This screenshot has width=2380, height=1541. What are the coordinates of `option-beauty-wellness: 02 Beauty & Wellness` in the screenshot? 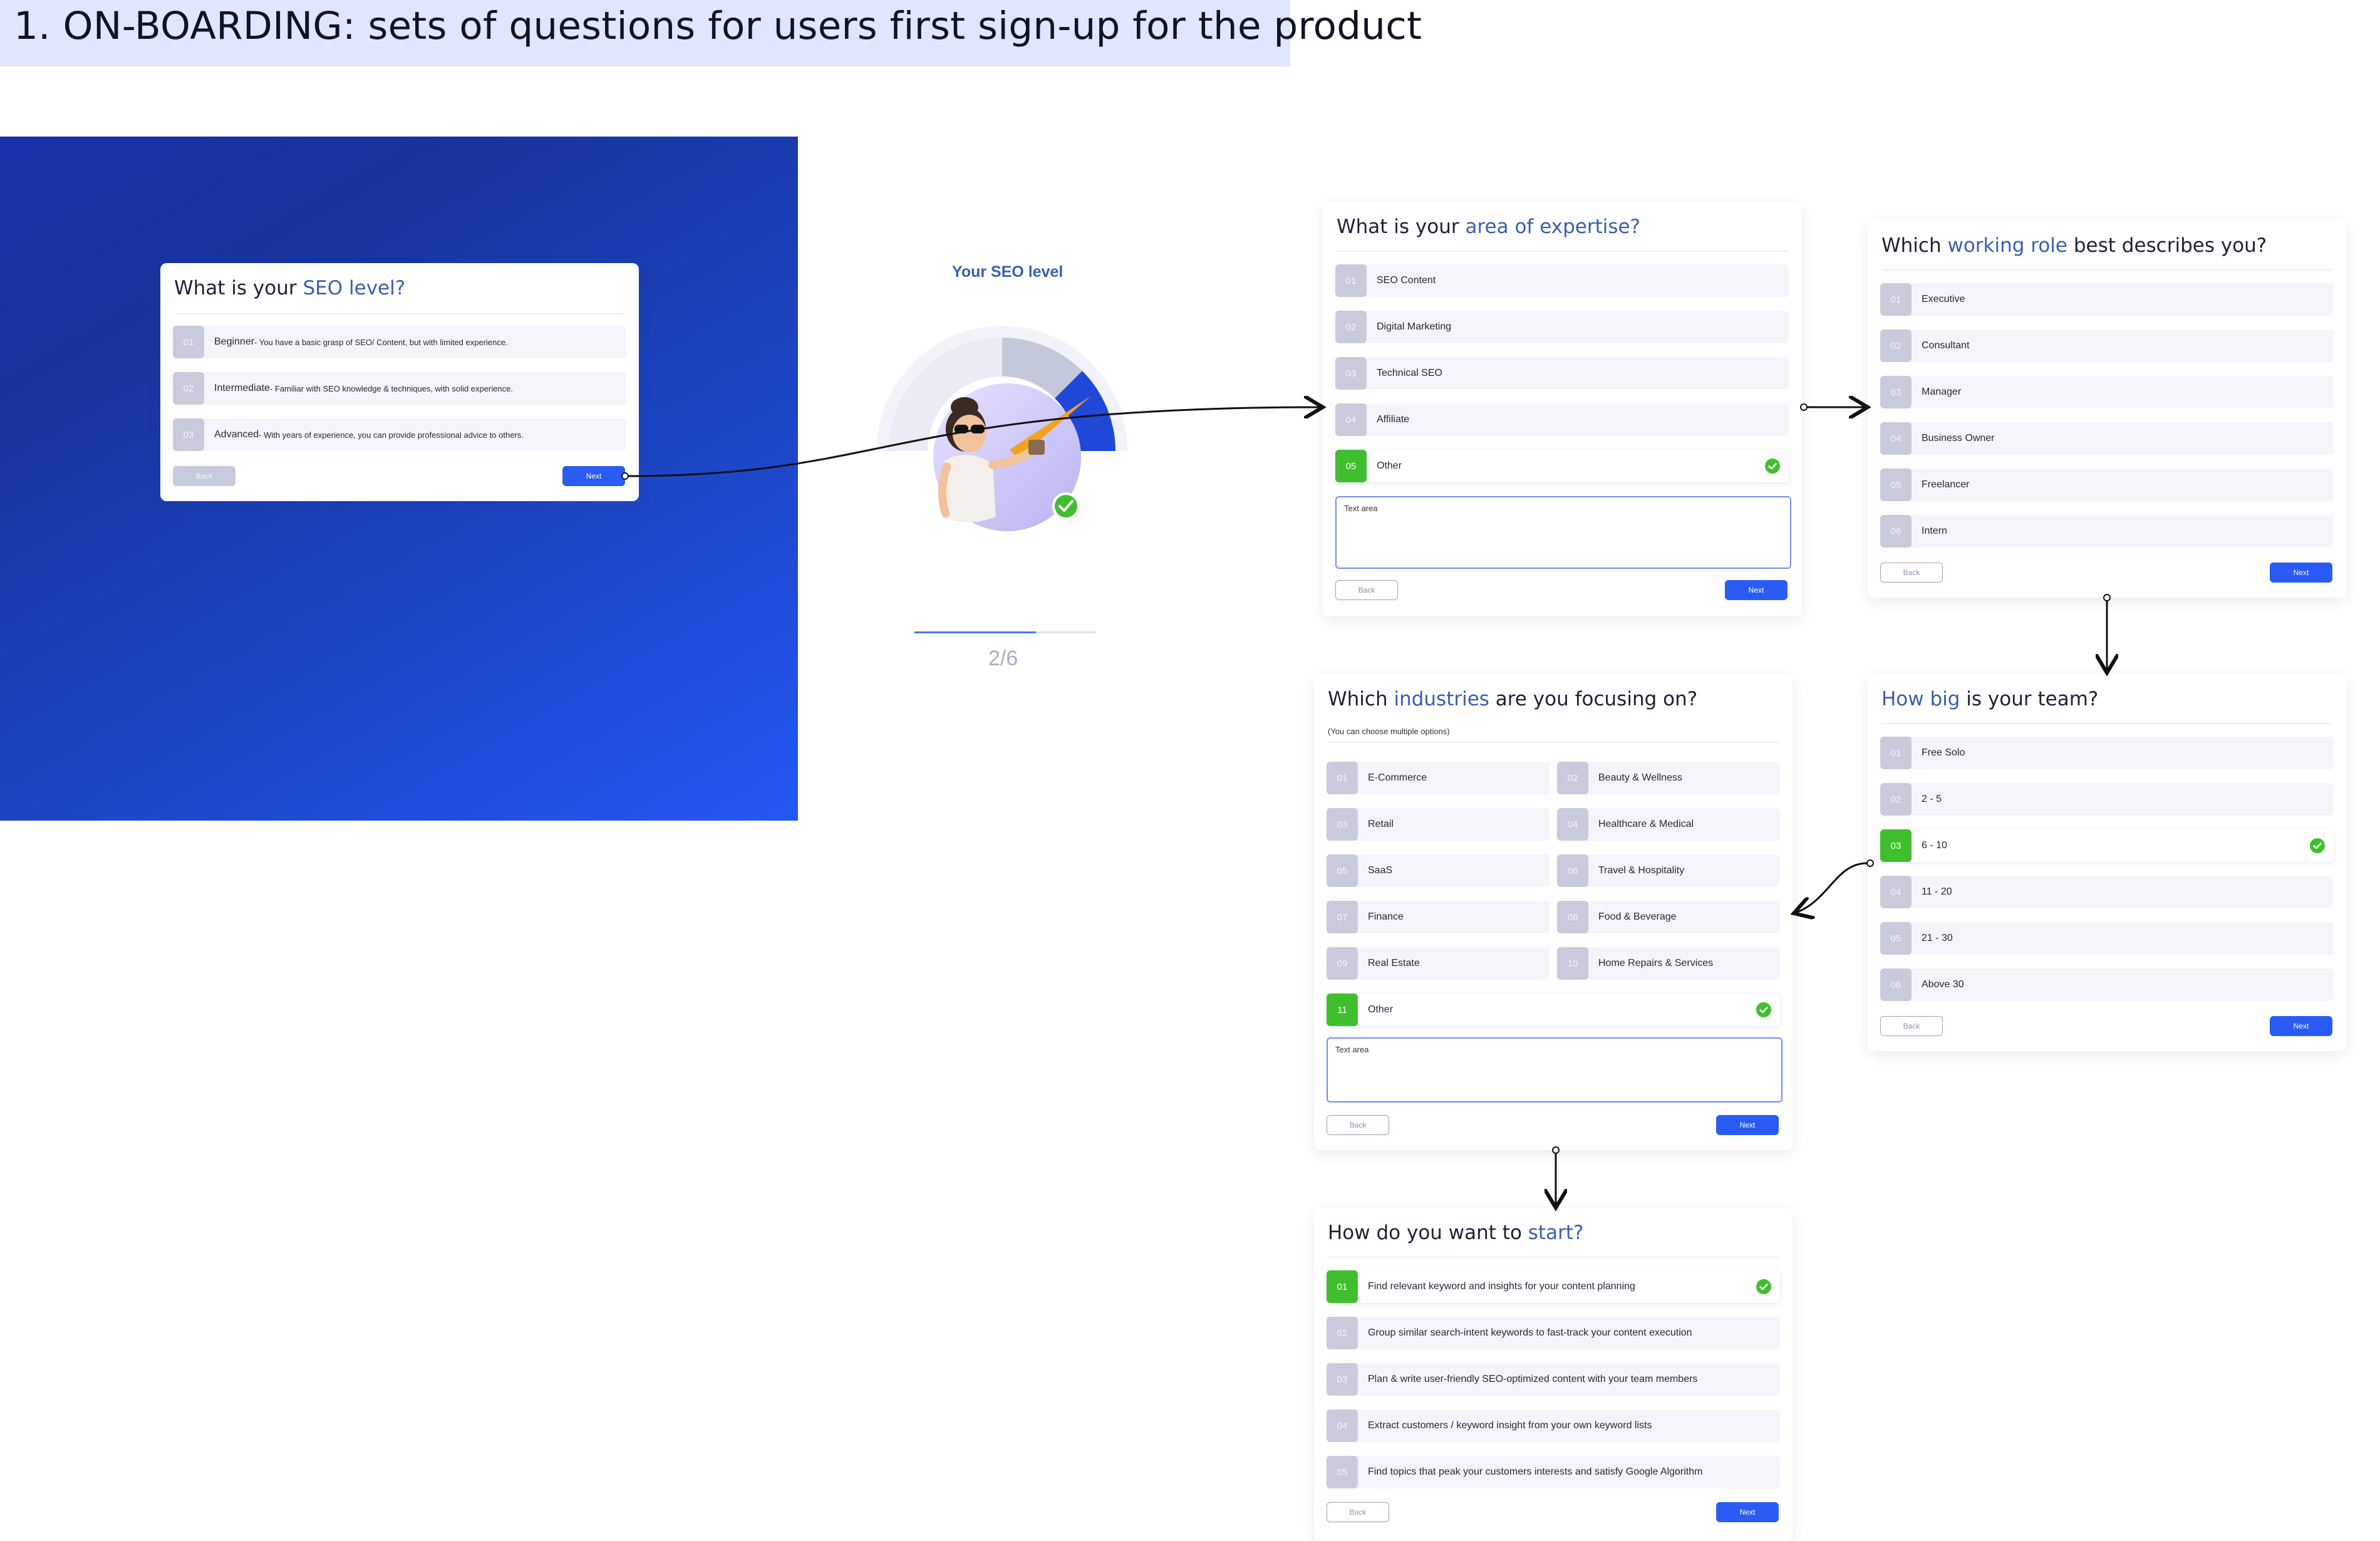 It's located at (1668, 778).